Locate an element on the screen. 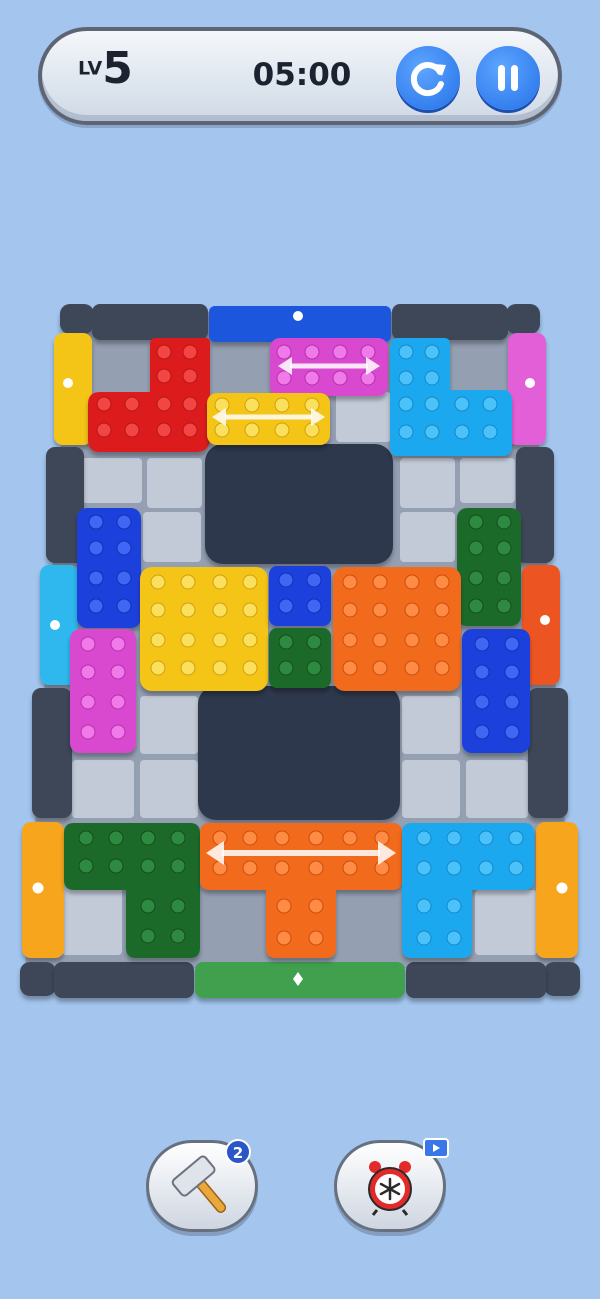 This screenshot has width=600, height=1299. gate-yellow-left is located at coordinates (73, 389).